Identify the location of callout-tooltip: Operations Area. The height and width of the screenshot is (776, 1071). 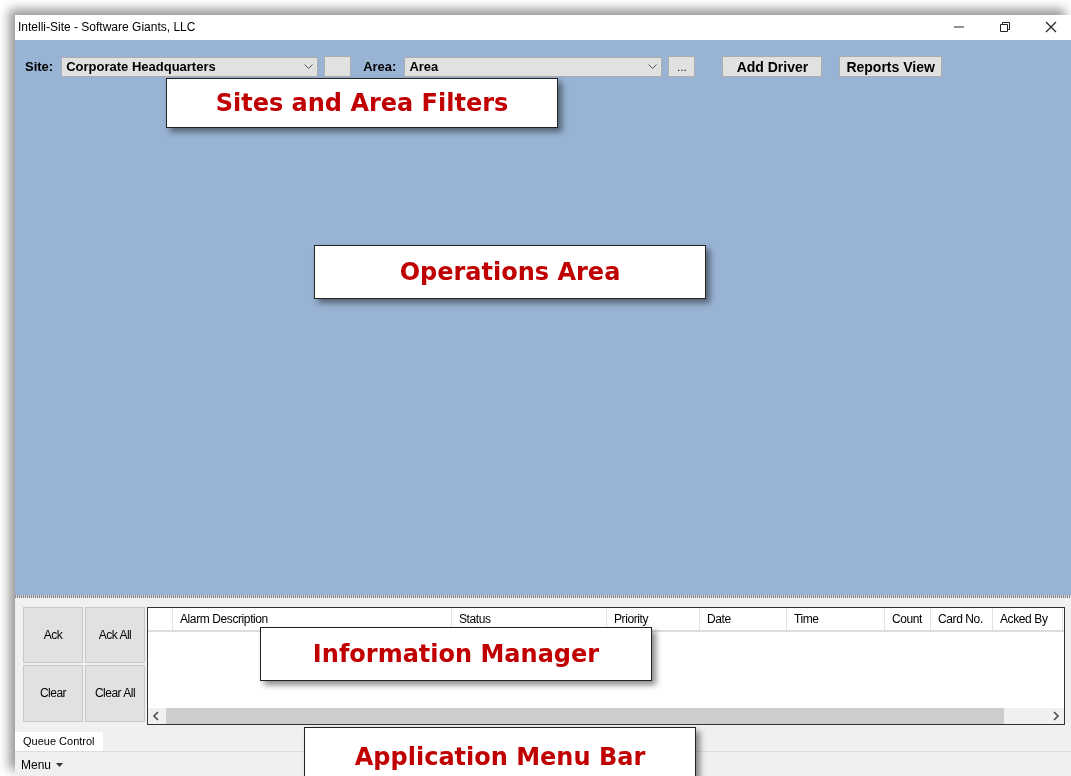
(510, 272).